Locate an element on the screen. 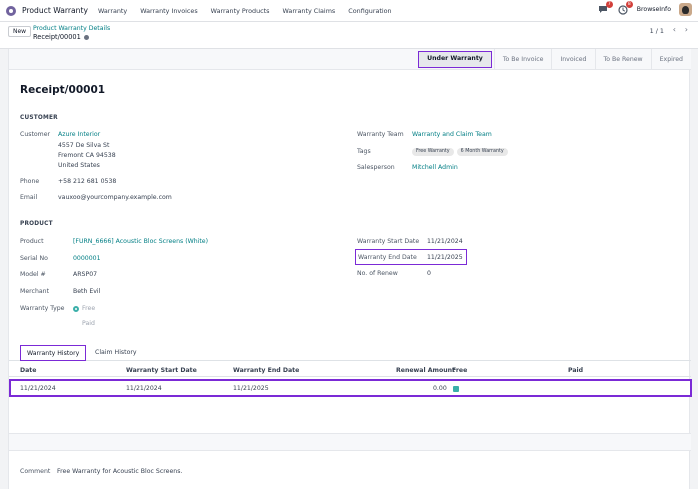  tab-claim-history: Claim History is located at coordinates (116, 353).